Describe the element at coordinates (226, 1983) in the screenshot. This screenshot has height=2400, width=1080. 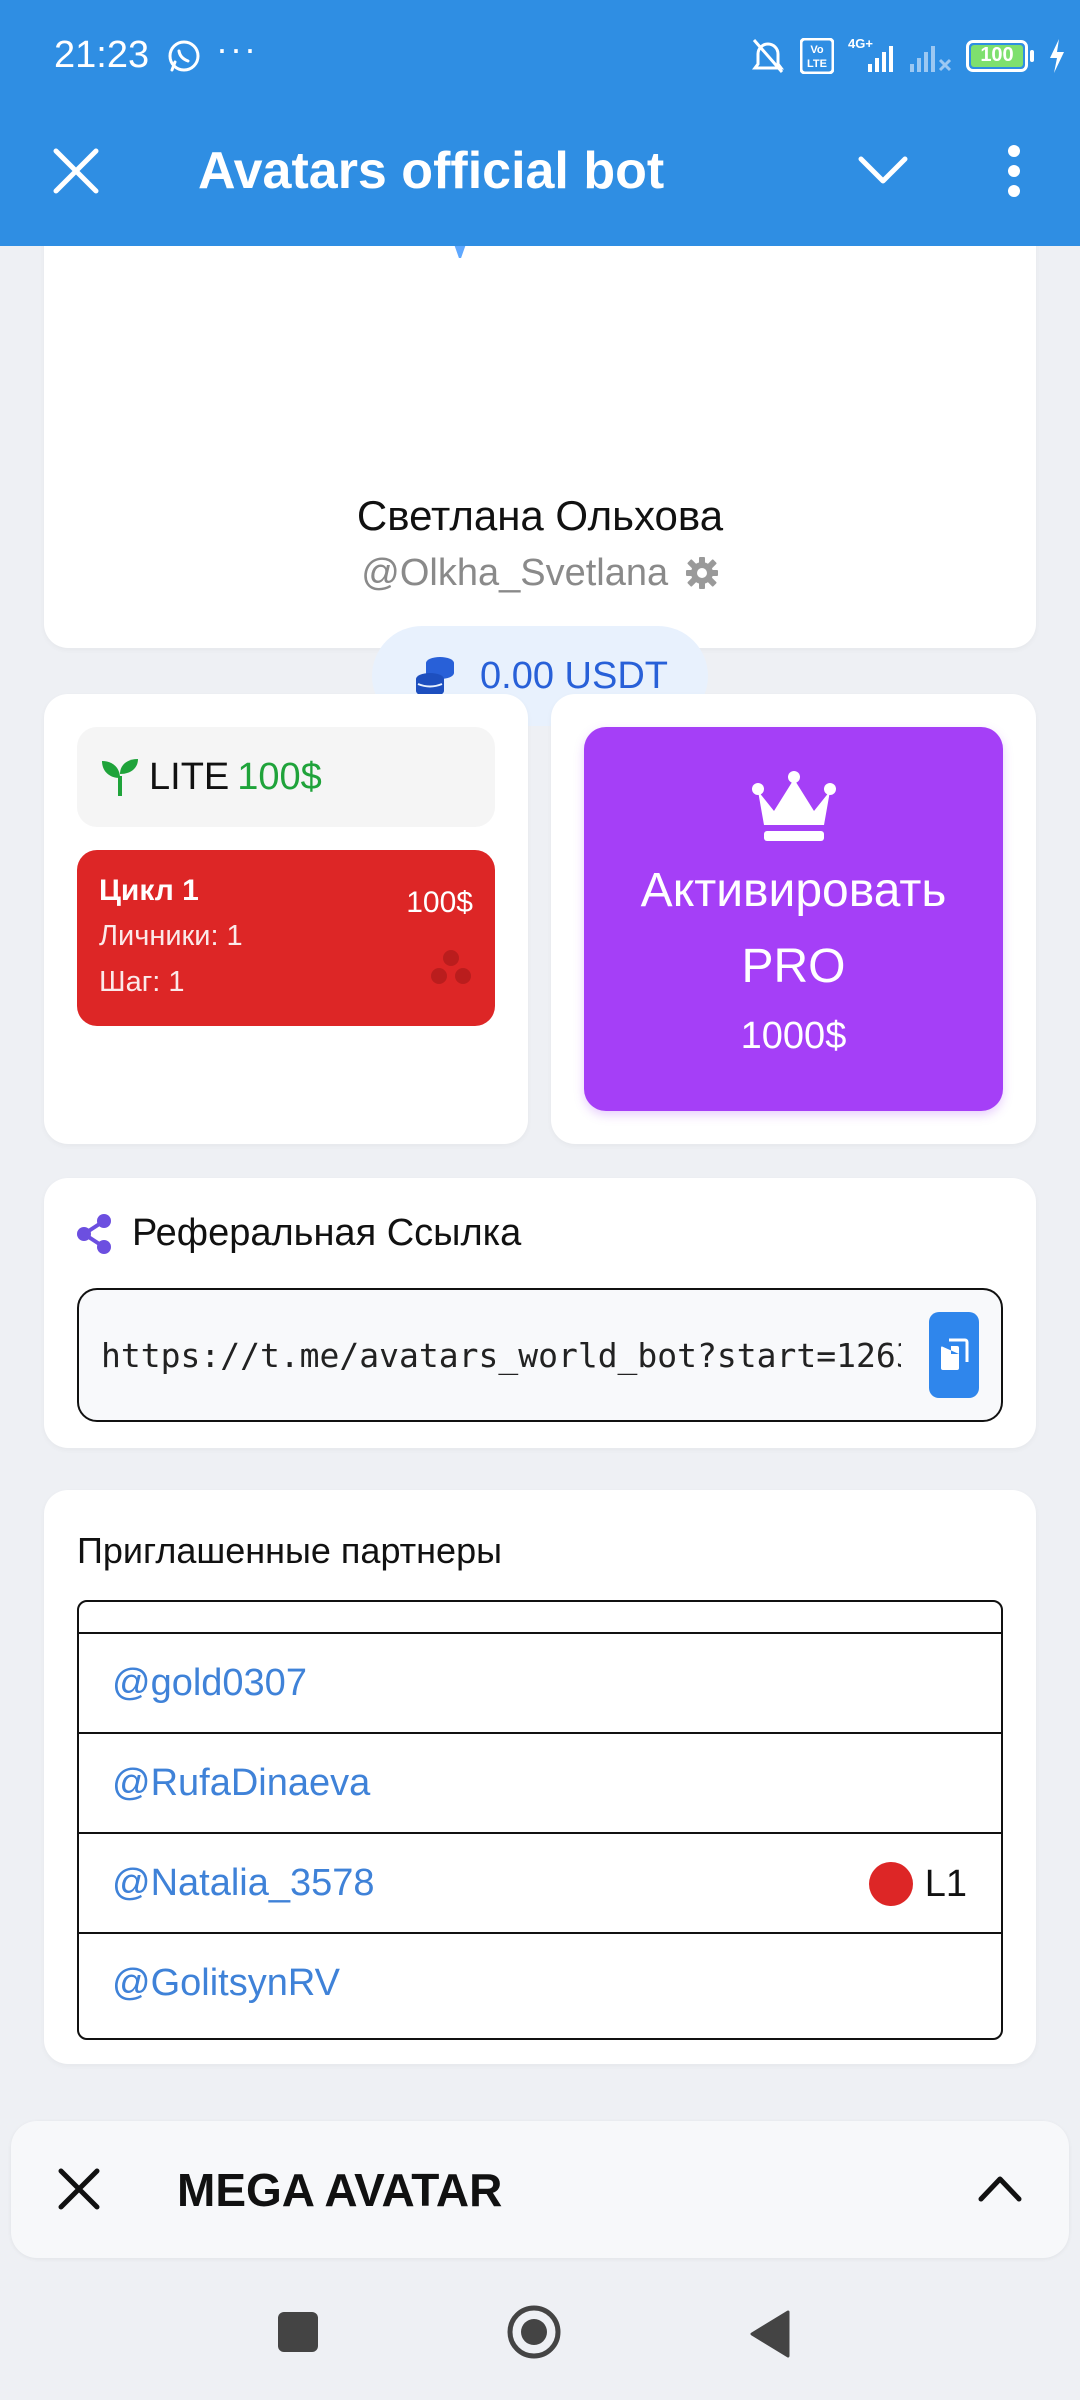
I see `partner-handle: @GolitsynRV` at that location.